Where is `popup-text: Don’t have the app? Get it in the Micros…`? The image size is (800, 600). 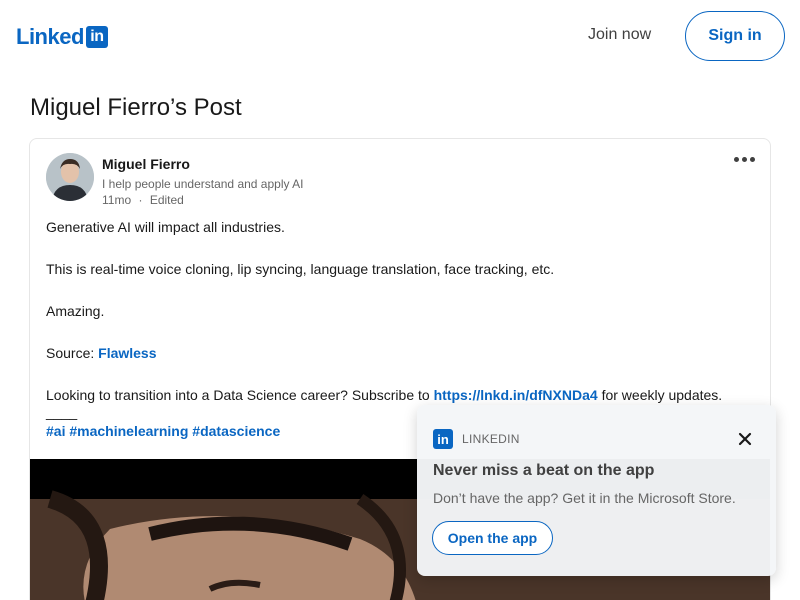
popup-text: Don’t have the app? Get it in the Micros… is located at coordinates (584, 498).